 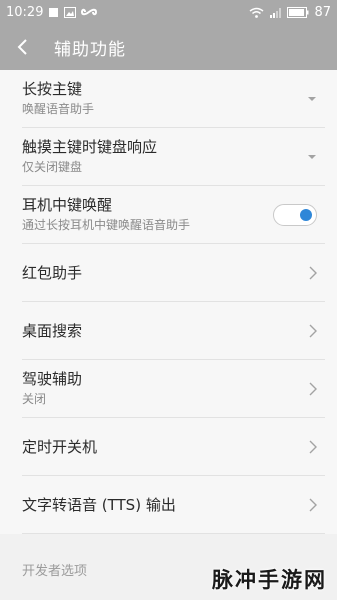 What do you see at coordinates (90, 147) in the screenshot?
I see `setting-title: 触摸主键时键盘响应` at bounding box center [90, 147].